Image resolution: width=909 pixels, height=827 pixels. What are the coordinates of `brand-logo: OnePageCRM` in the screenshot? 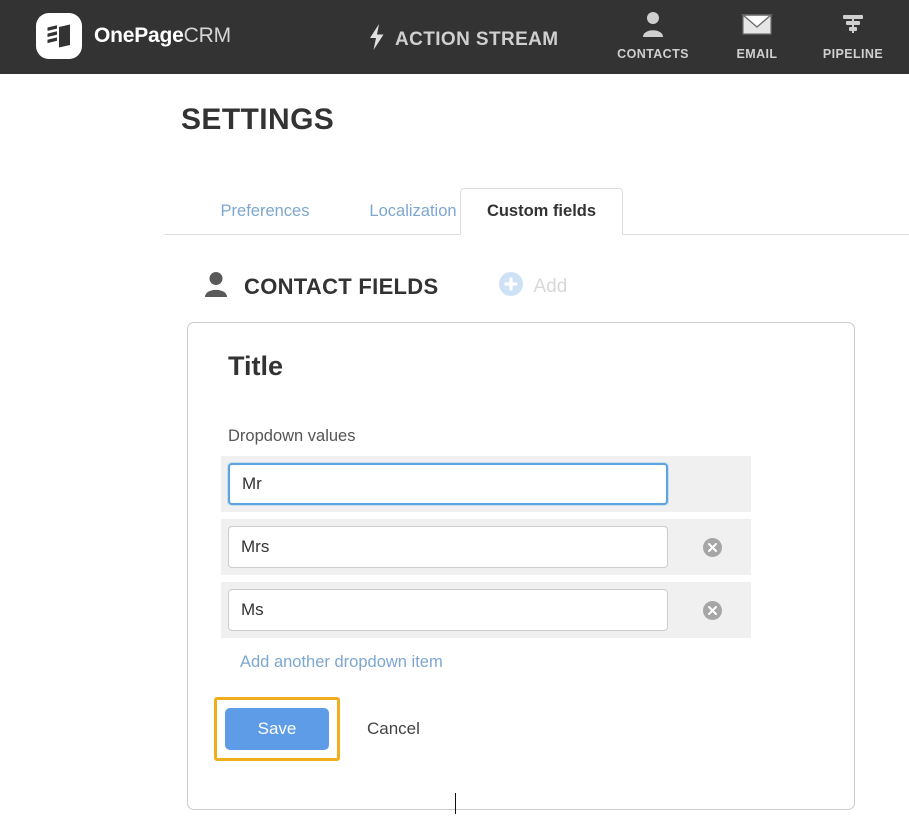 It's located at (133, 36).